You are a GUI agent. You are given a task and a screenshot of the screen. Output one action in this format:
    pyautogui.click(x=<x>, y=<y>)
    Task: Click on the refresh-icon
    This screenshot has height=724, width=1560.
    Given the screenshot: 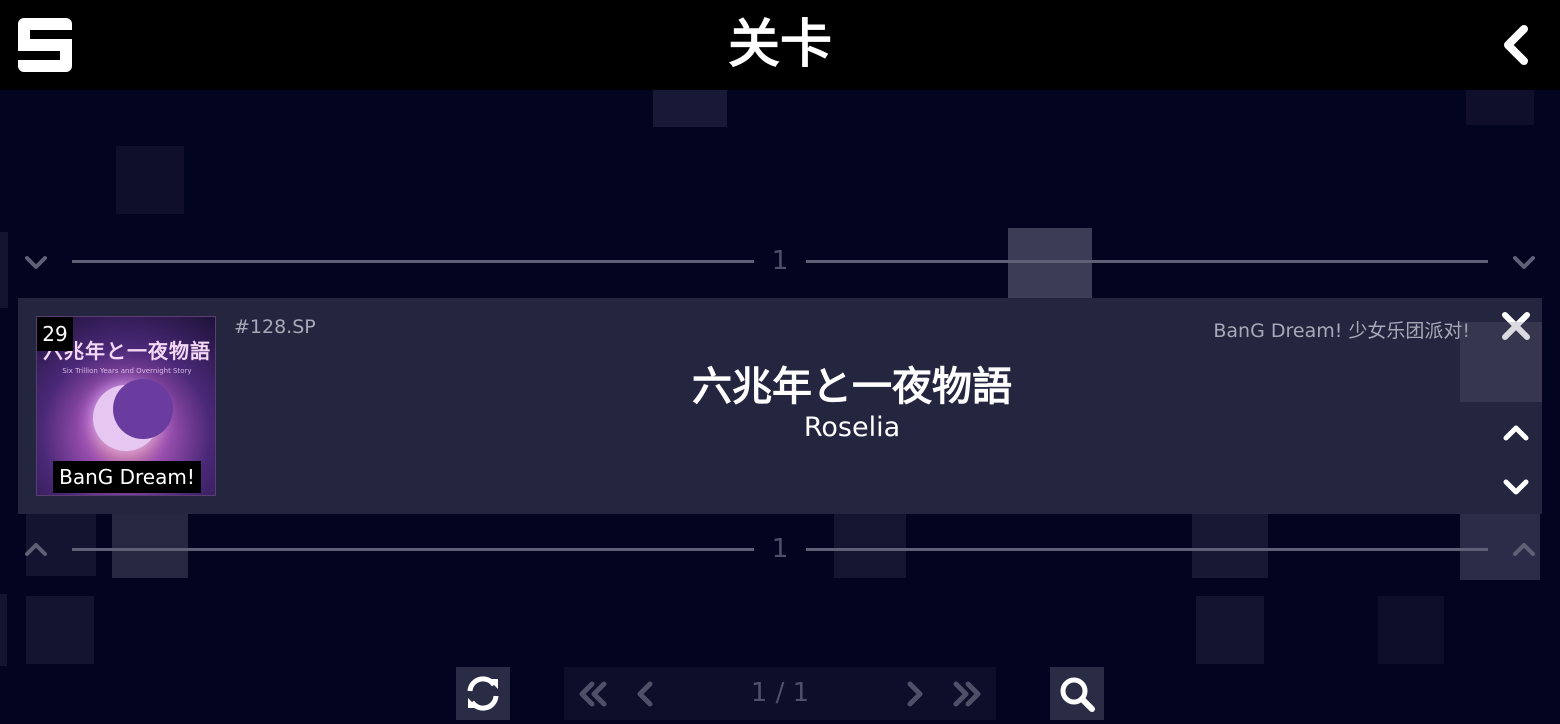 What is the action you would take?
    pyautogui.click(x=483, y=693)
    